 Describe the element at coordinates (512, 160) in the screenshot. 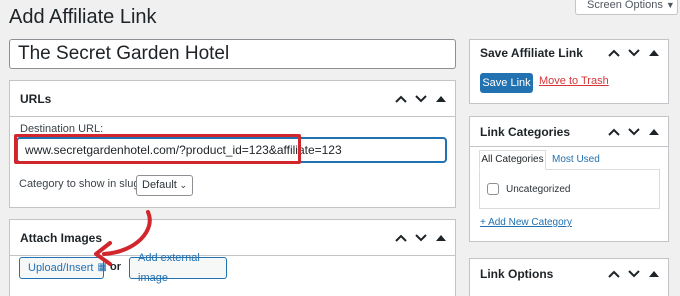

I see `tab-all-categories: All Categories` at that location.